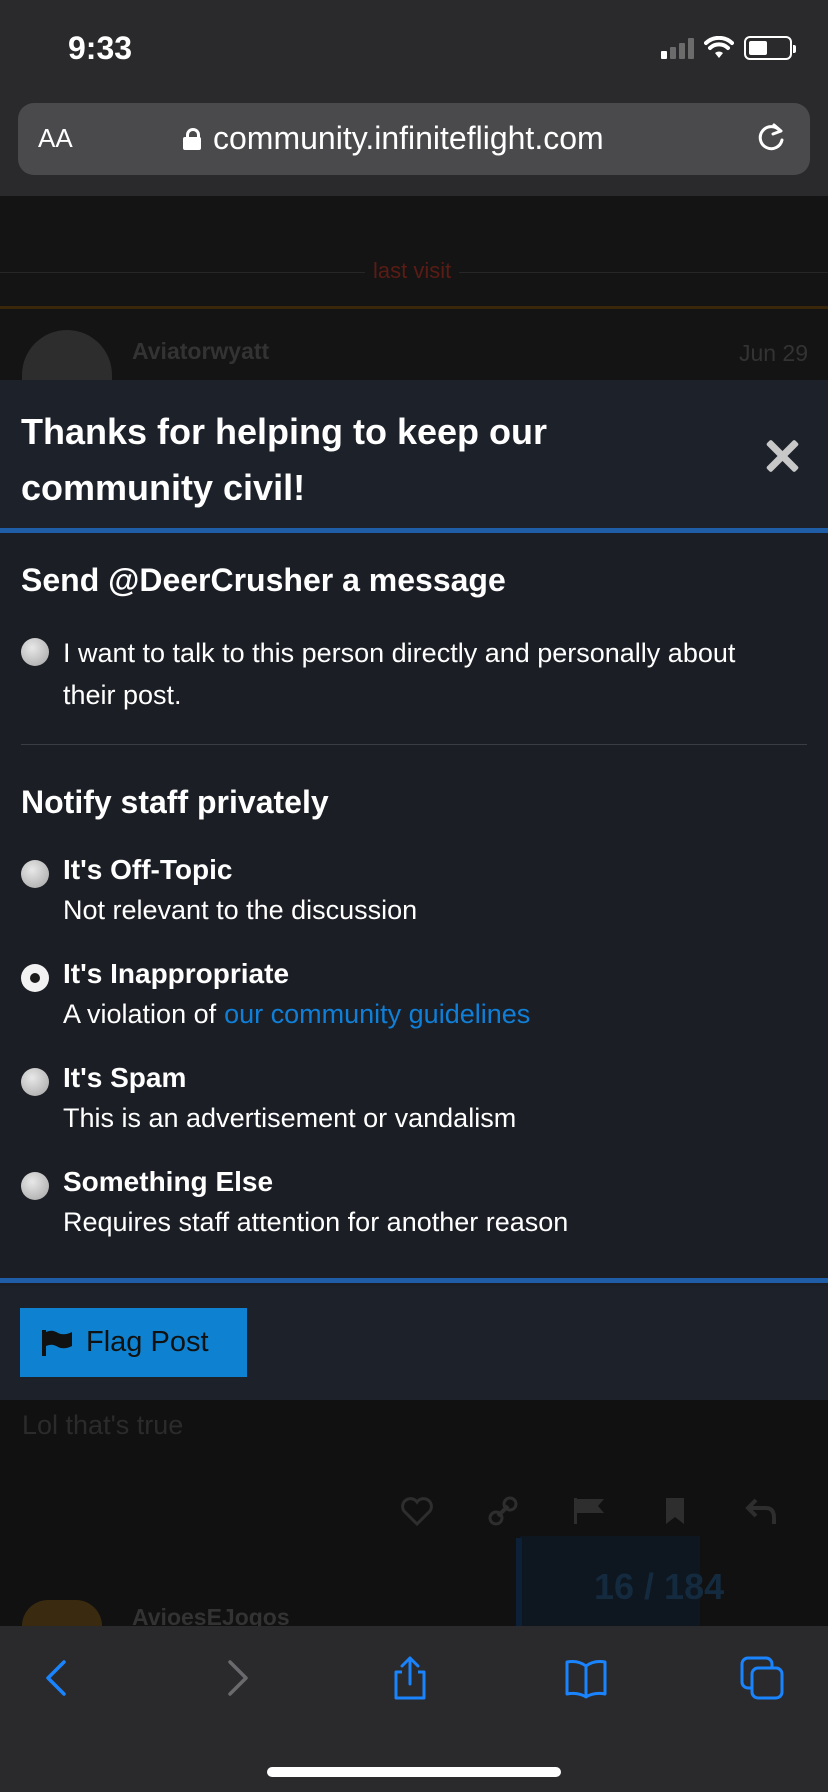 The width and height of the screenshot is (828, 1792). Describe the element at coordinates (770, 48) in the screenshot. I see `battery-icon` at that location.